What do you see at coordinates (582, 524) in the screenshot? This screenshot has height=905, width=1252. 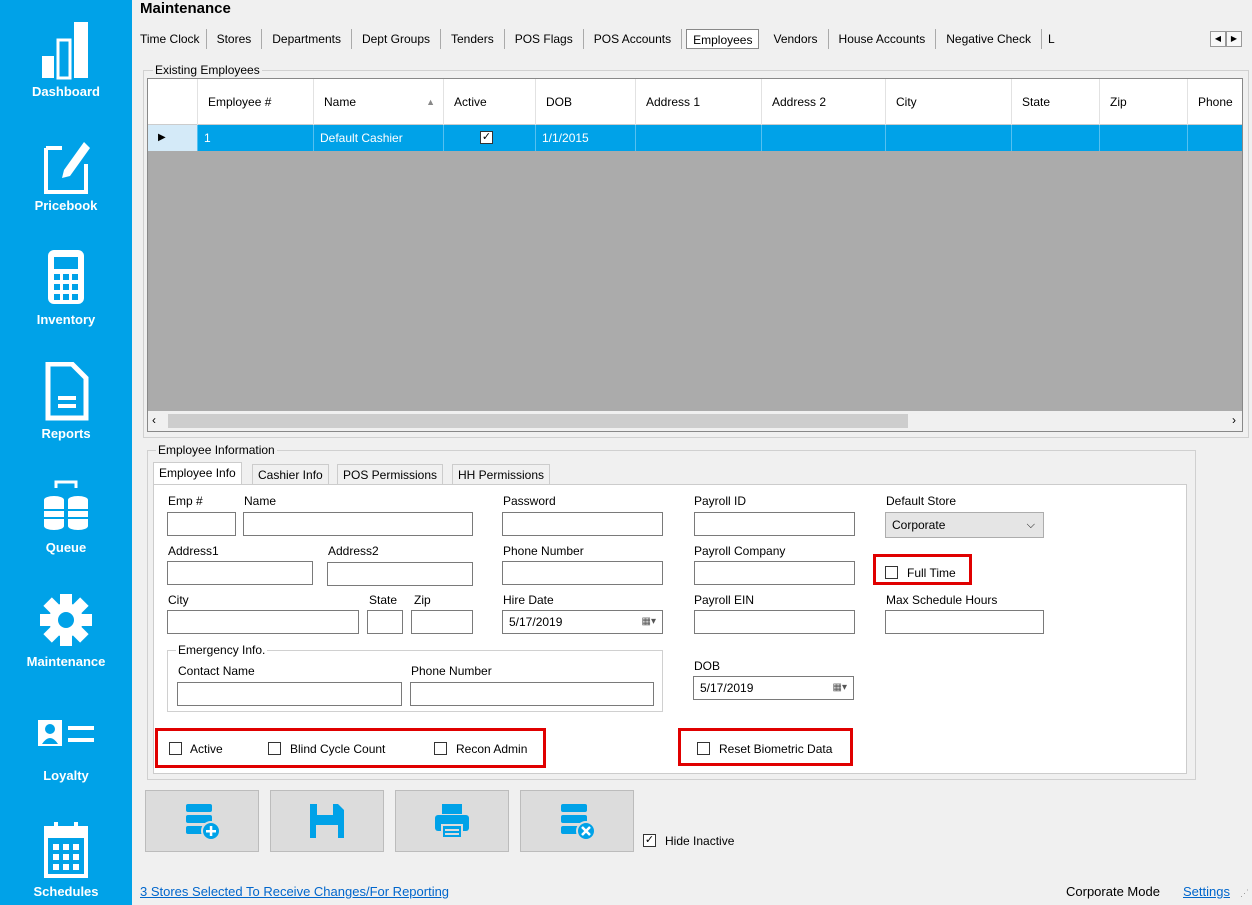 I see `password-field` at bounding box center [582, 524].